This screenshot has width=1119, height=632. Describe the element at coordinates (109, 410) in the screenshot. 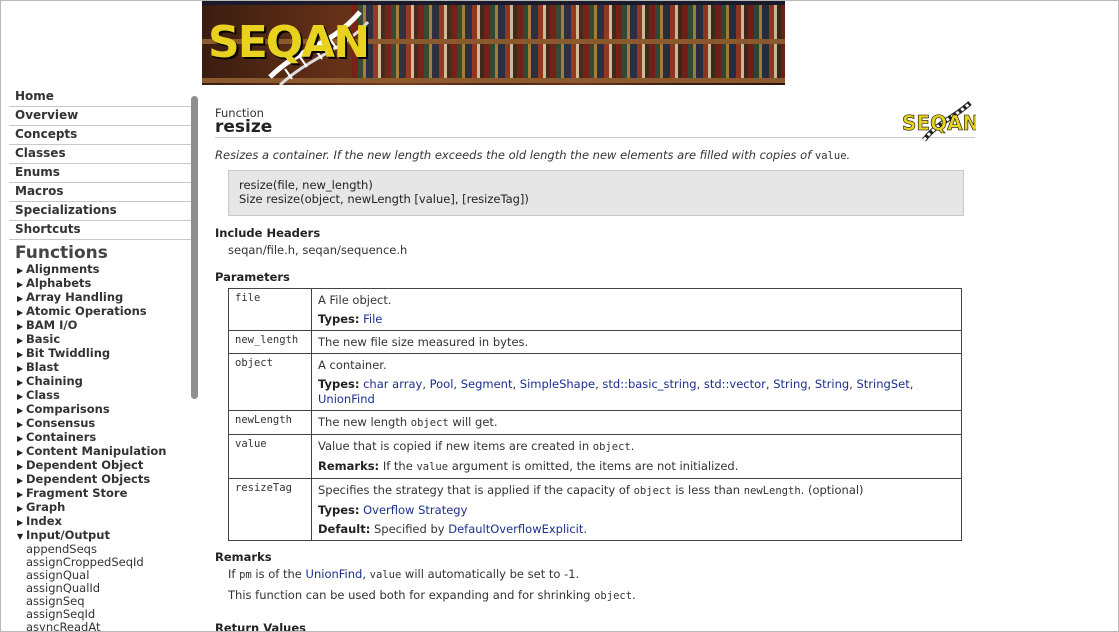

I see `category-item: ▶ Comparisons` at that location.